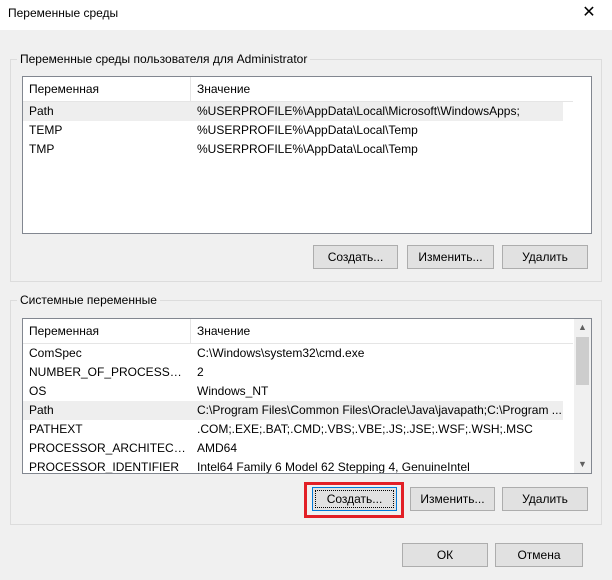  I want to click on list-row: TMP %USERPROFILE%\AppData\Local\Temp, so click(293, 149).